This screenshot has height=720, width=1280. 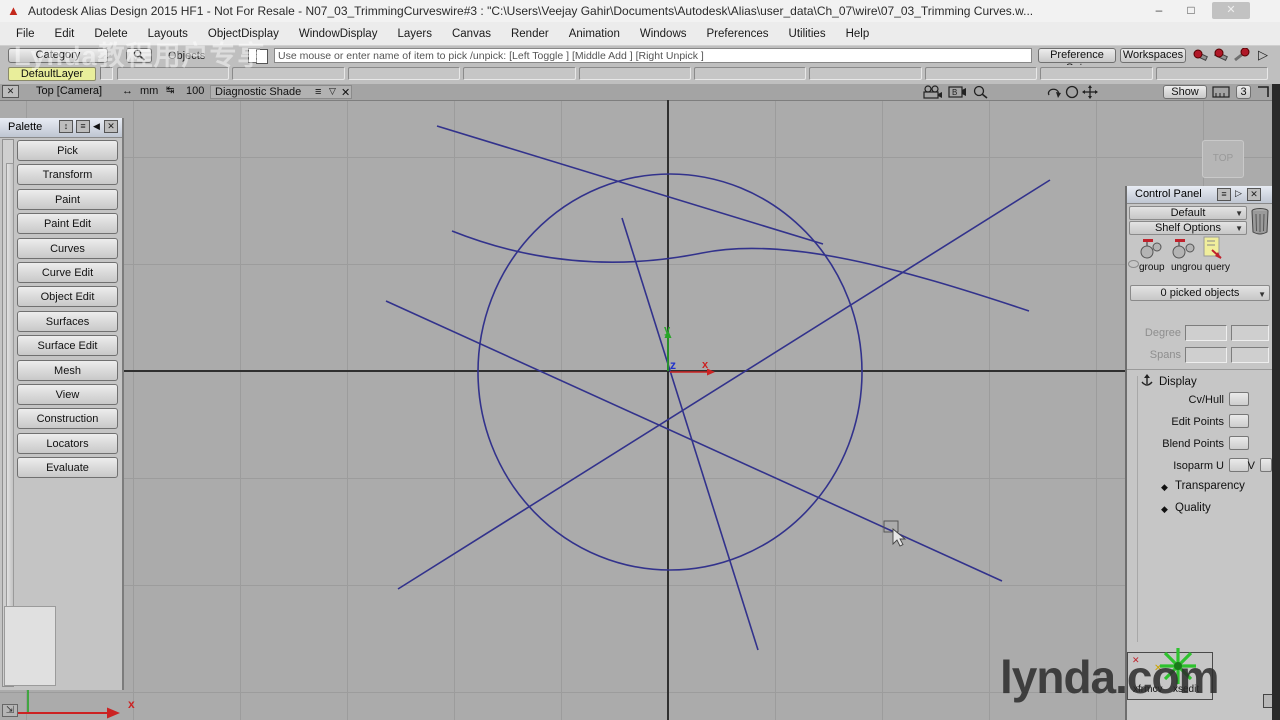 What do you see at coordinates (414, 34) in the screenshot?
I see `menu-item: Layers` at bounding box center [414, 34].